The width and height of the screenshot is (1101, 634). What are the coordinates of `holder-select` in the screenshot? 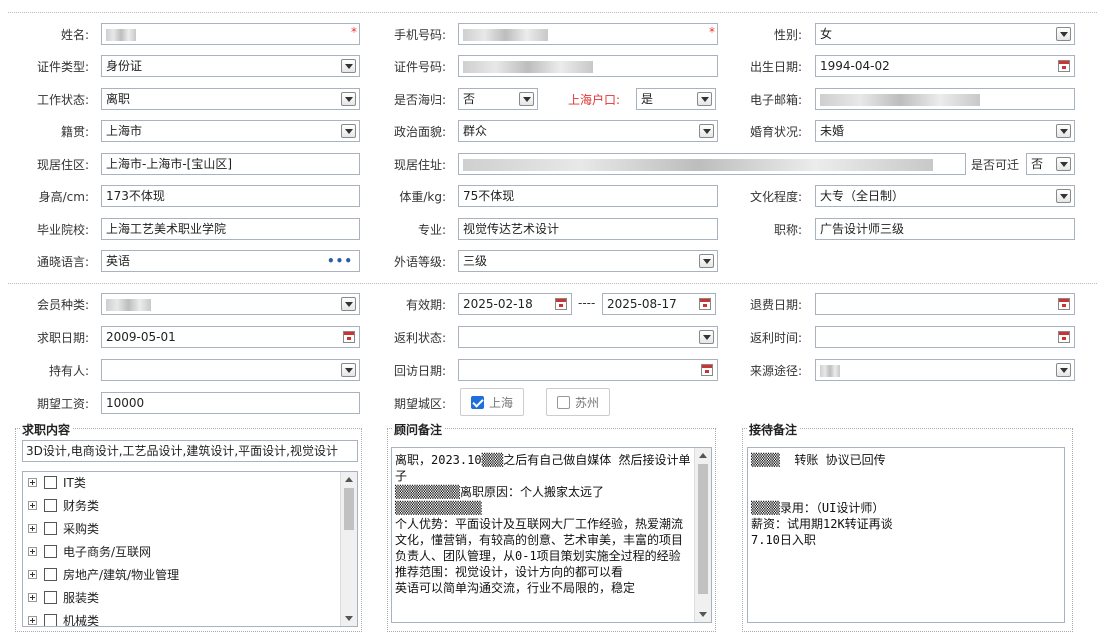 It's located at (230, 370).